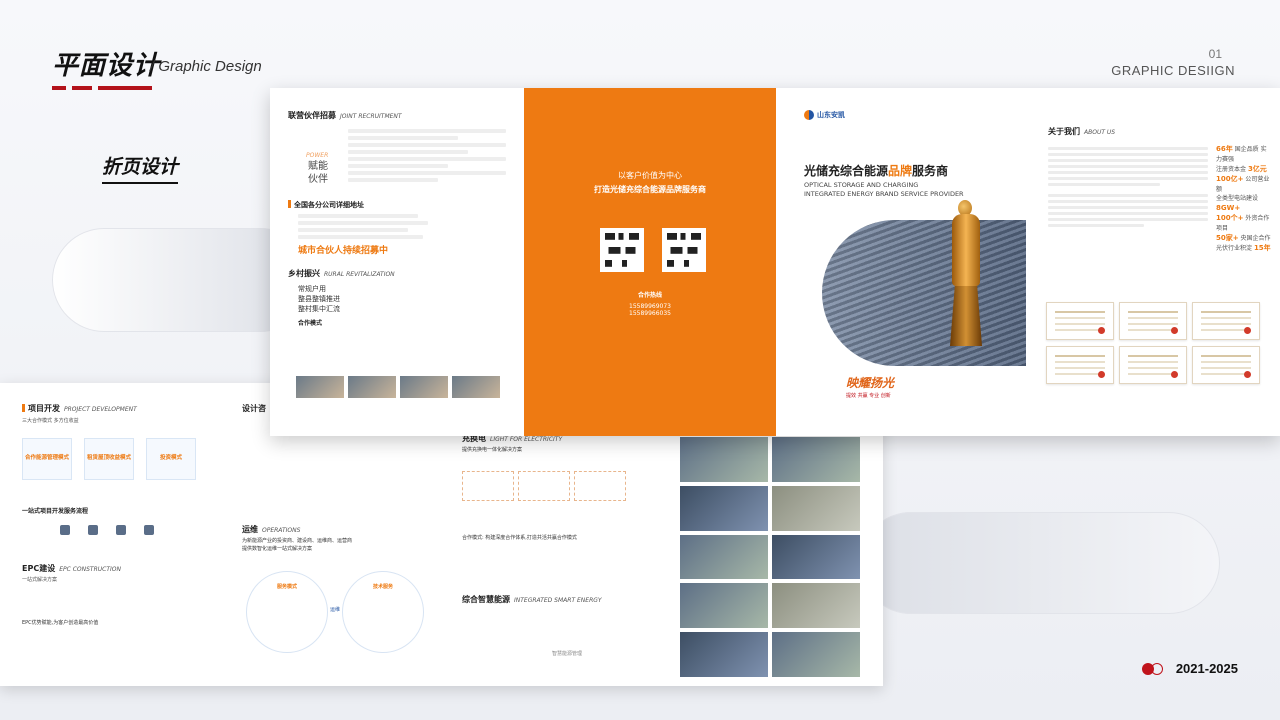 The image size is (1280, 720). I want to click on smart-caption: 智慧能源管理, so click(567, 654).